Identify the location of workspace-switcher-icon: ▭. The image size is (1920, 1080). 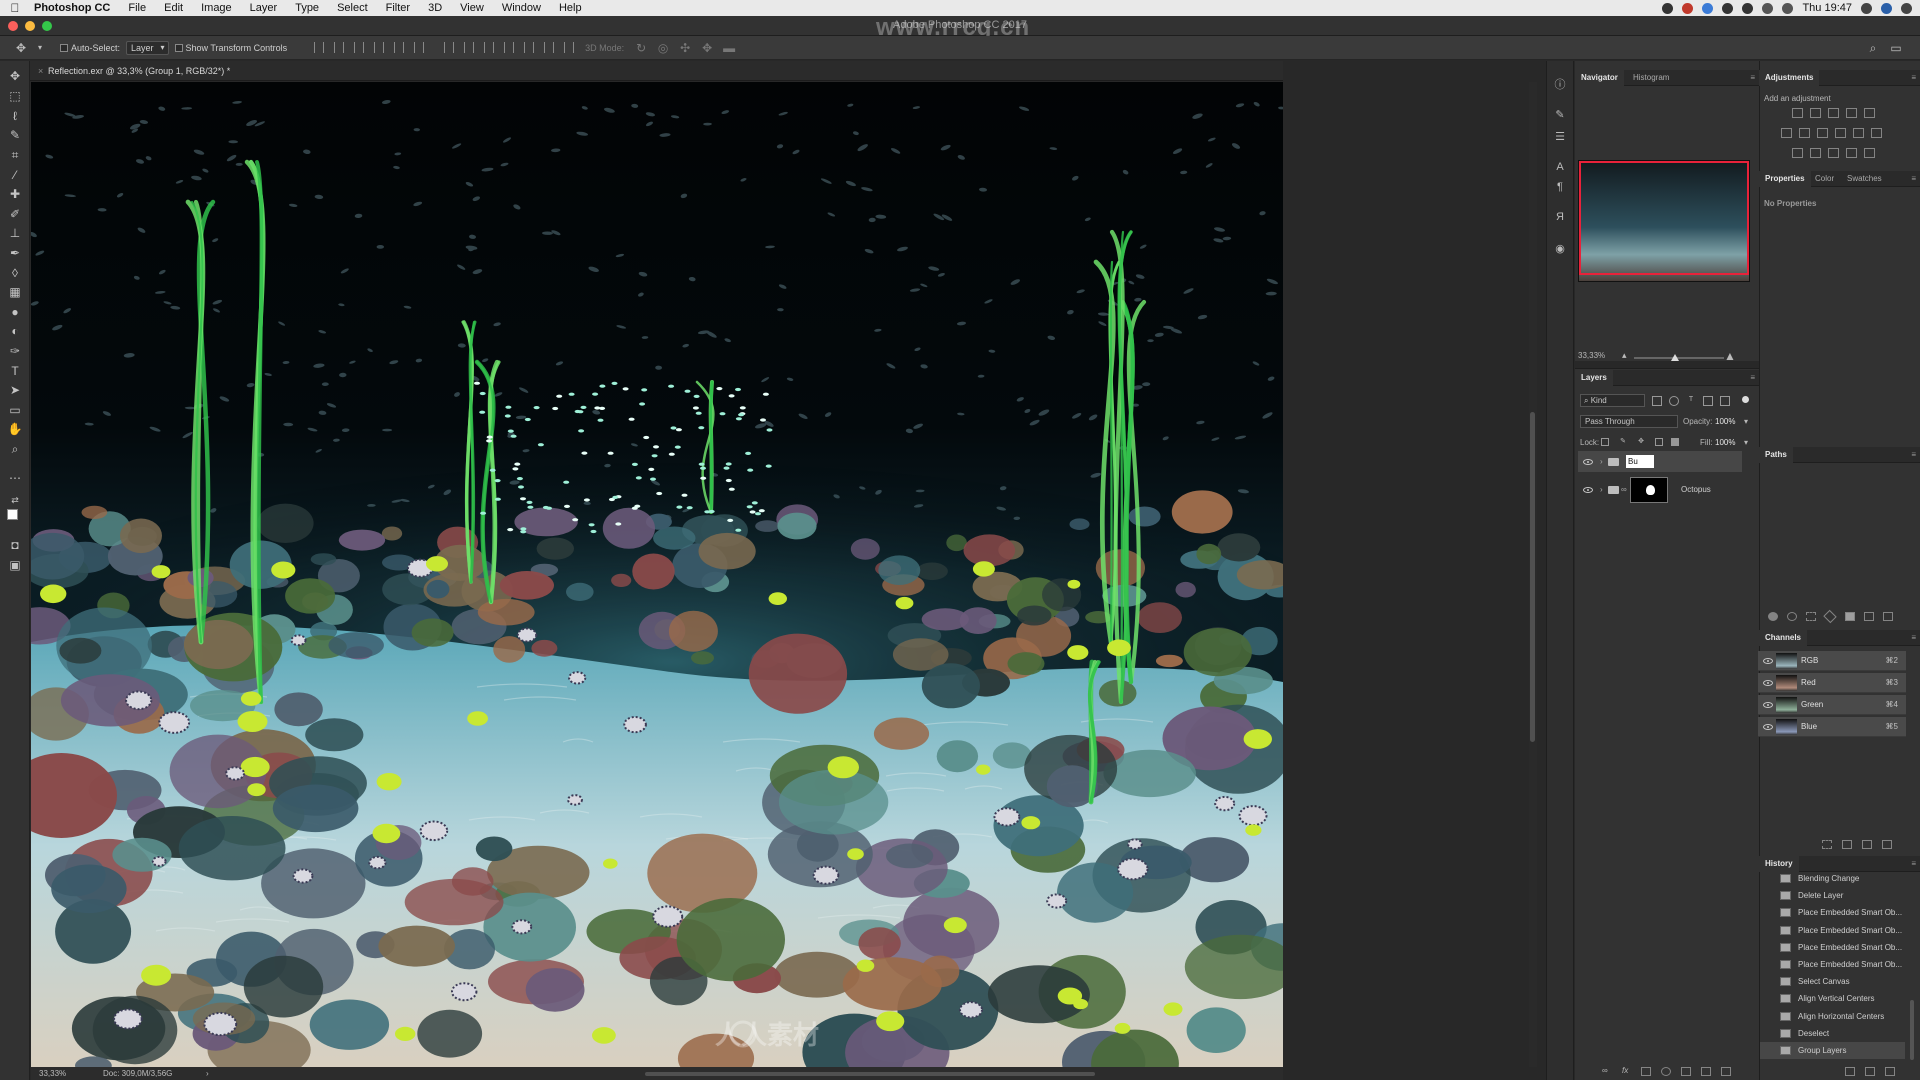
(1896, 48).